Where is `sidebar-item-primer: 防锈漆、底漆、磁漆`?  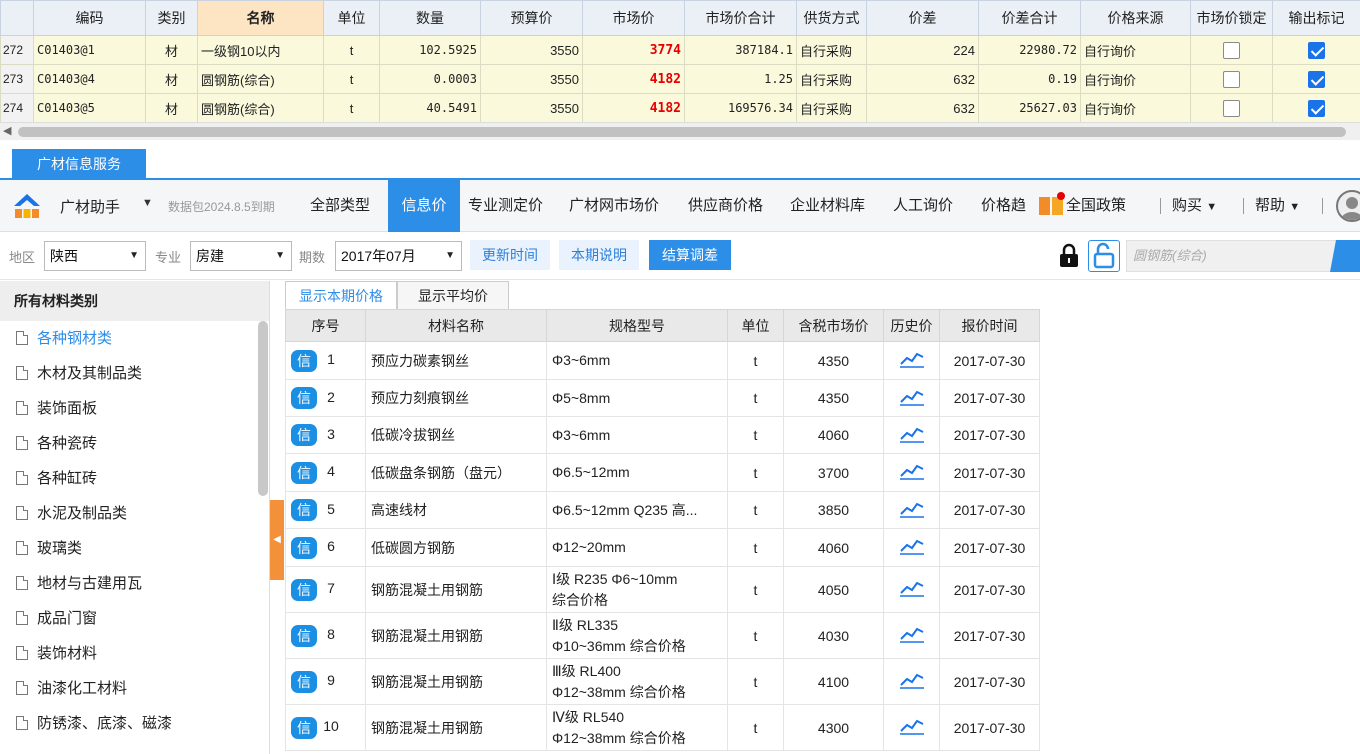
sidebar-item-primer: 防锈漆、底漆、磁漆 is located at coordinates (134, 723).